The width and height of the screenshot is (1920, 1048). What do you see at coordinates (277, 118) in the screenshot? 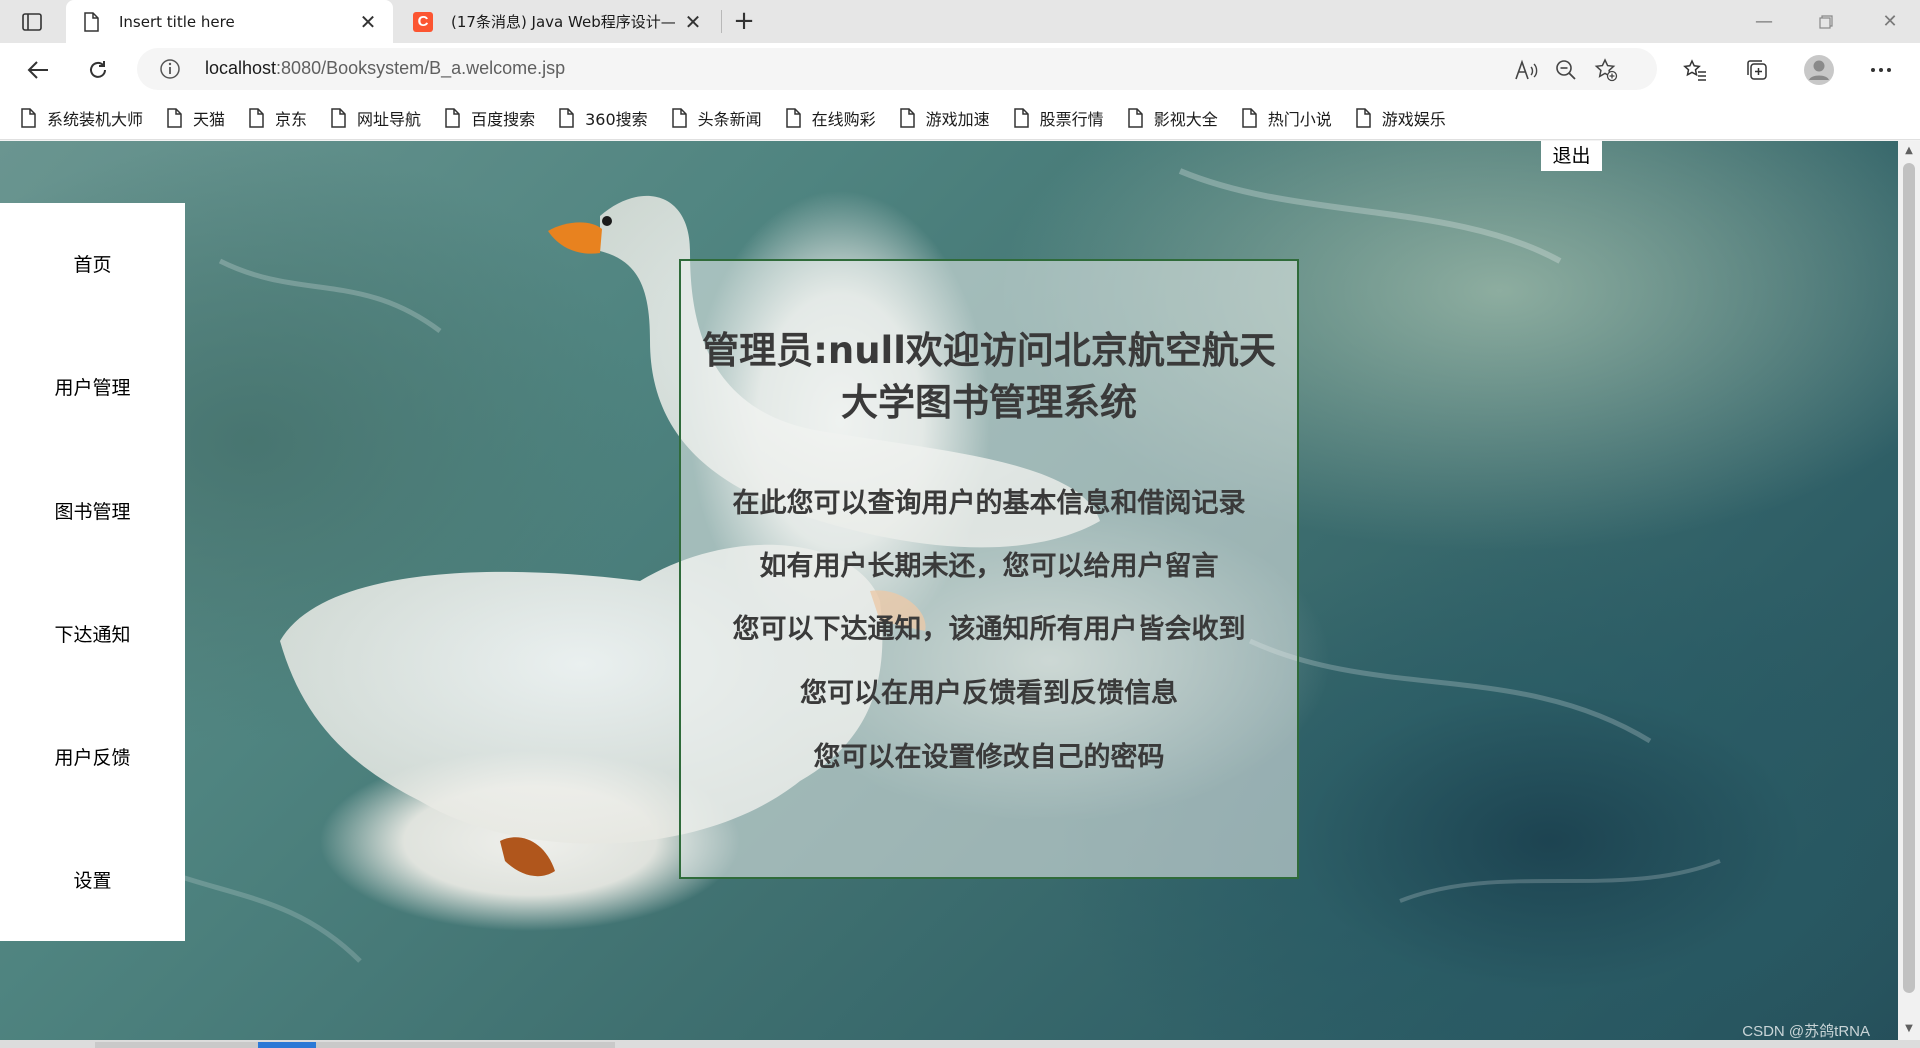
I see `bookmark-item: 京东` at bounding box center [277, 118].